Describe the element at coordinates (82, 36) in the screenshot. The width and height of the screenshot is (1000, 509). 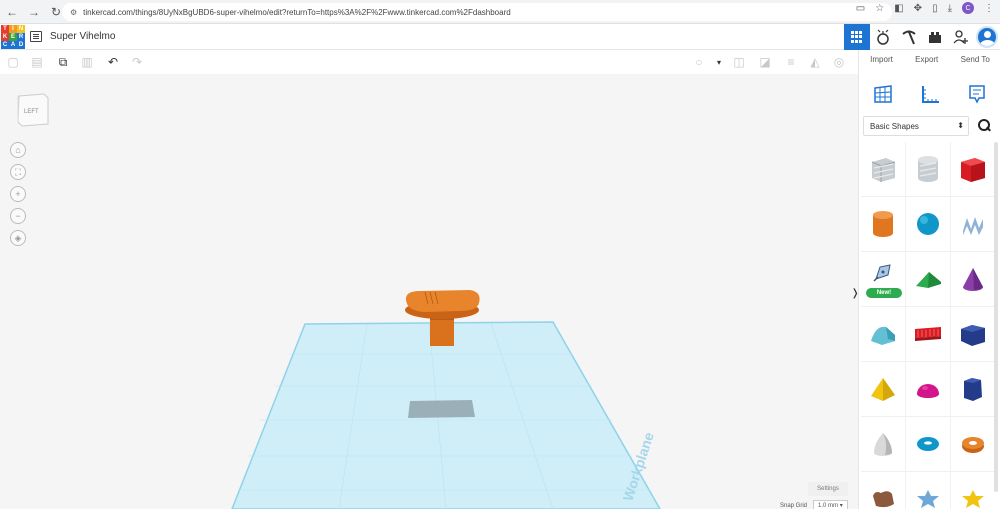
I see `project-title: Super Vihelmo` at that location.